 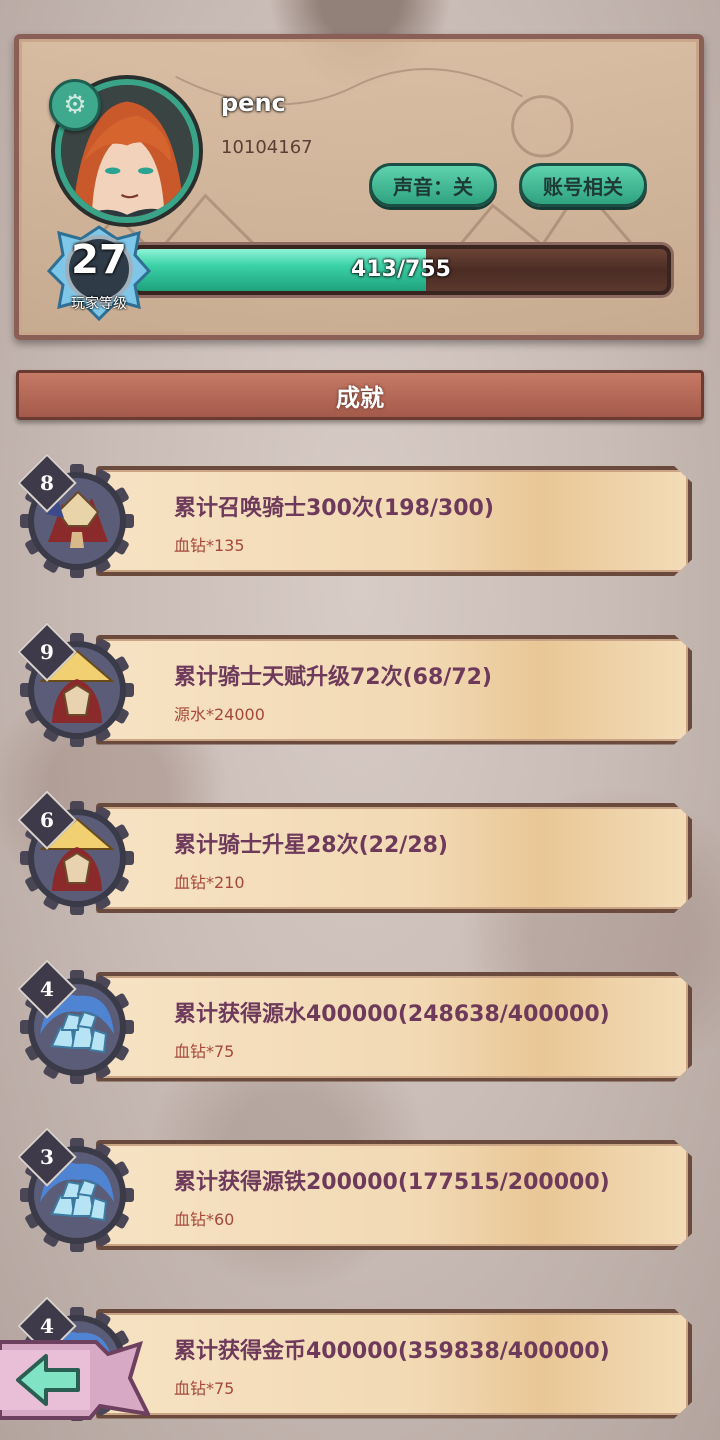 What do you see at coordinates (47, 651) in the screenshot?
I see `achievement-tier-number: 9` at bounding box center [47, 651].